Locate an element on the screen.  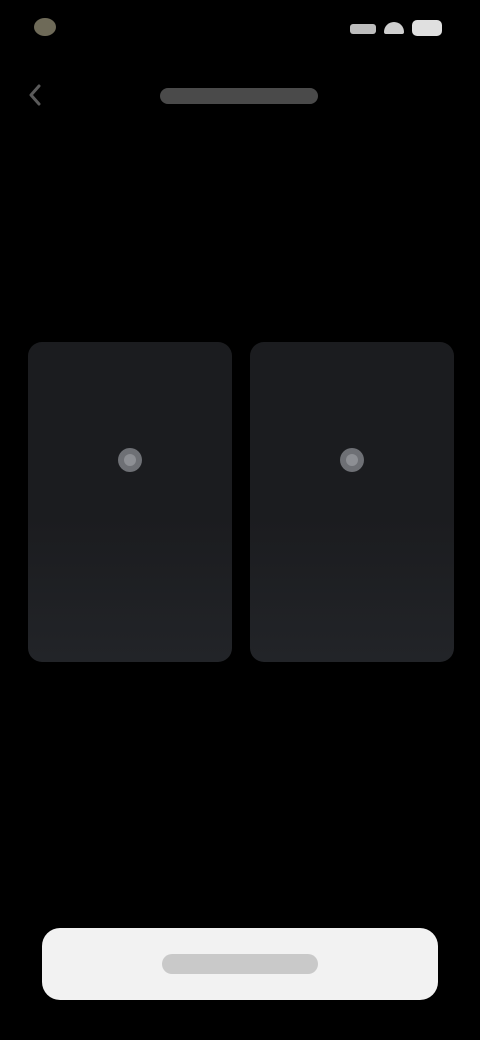
chevron-left-icon is located at coordinates (35, 95).